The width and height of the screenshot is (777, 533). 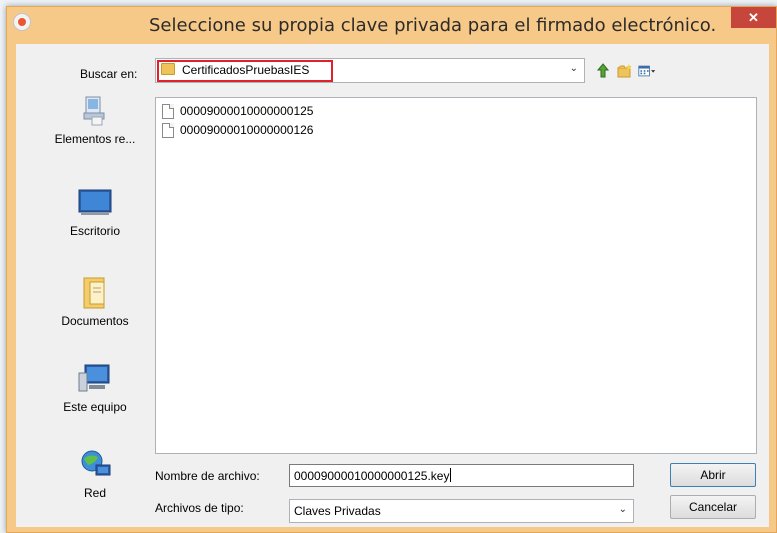 What do you see at coordinates (713, 475) in the screenshot?
I see `open-button: Abrir` at bounding box center [713, 475].